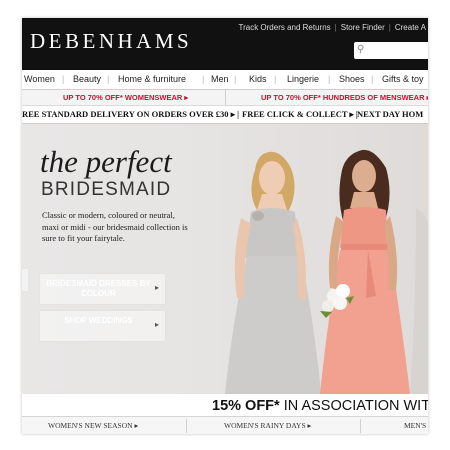  Describe the element at coordinates (361, 49) in the screenshot. I see `search-icon: ⚲` at that location.